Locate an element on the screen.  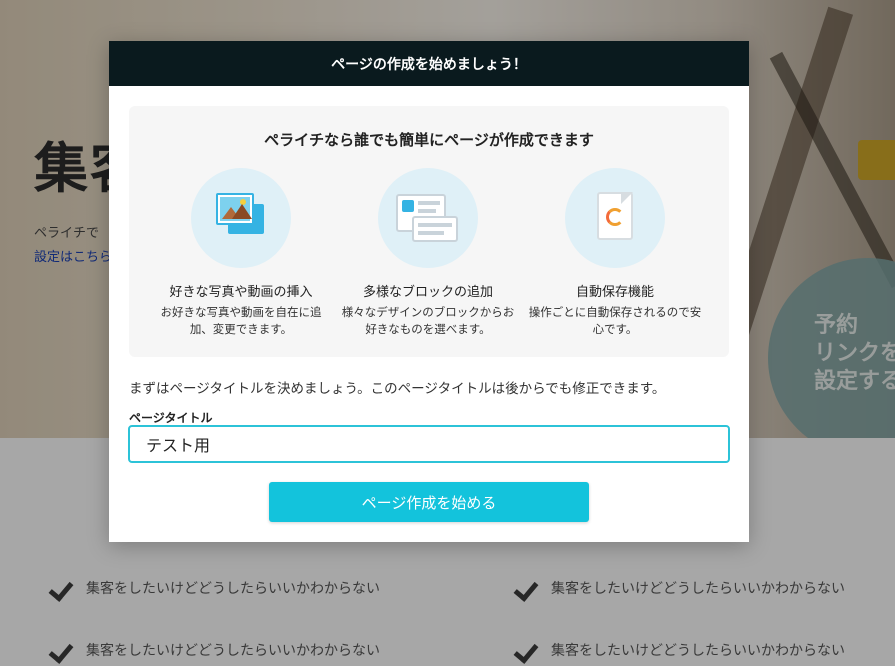
start-page-creation-button: ページ作成を始める is located at coordinates (429, 502).